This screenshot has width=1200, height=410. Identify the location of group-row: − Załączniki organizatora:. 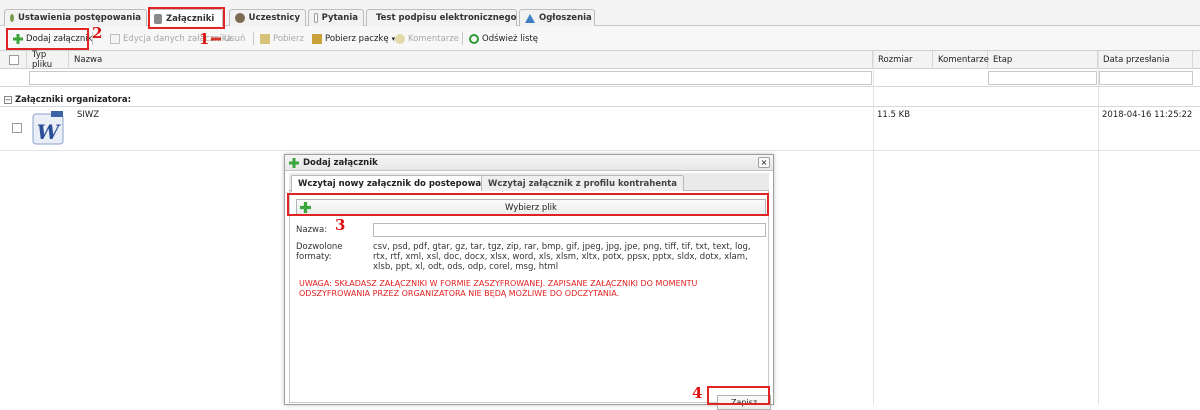
(600, 100).